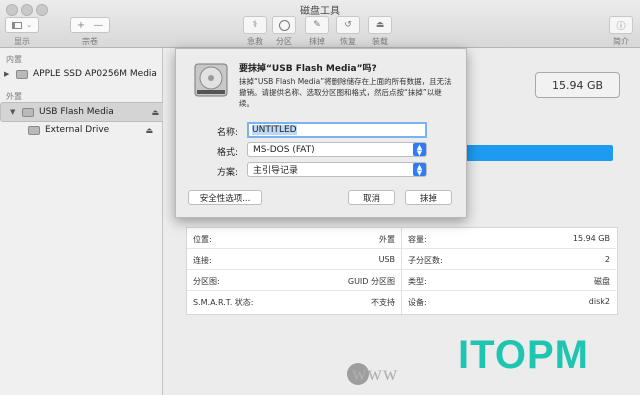 Image resolution: width=640 pixels, height=395 pixels. I want to click on partition-button, so click(284, 25).